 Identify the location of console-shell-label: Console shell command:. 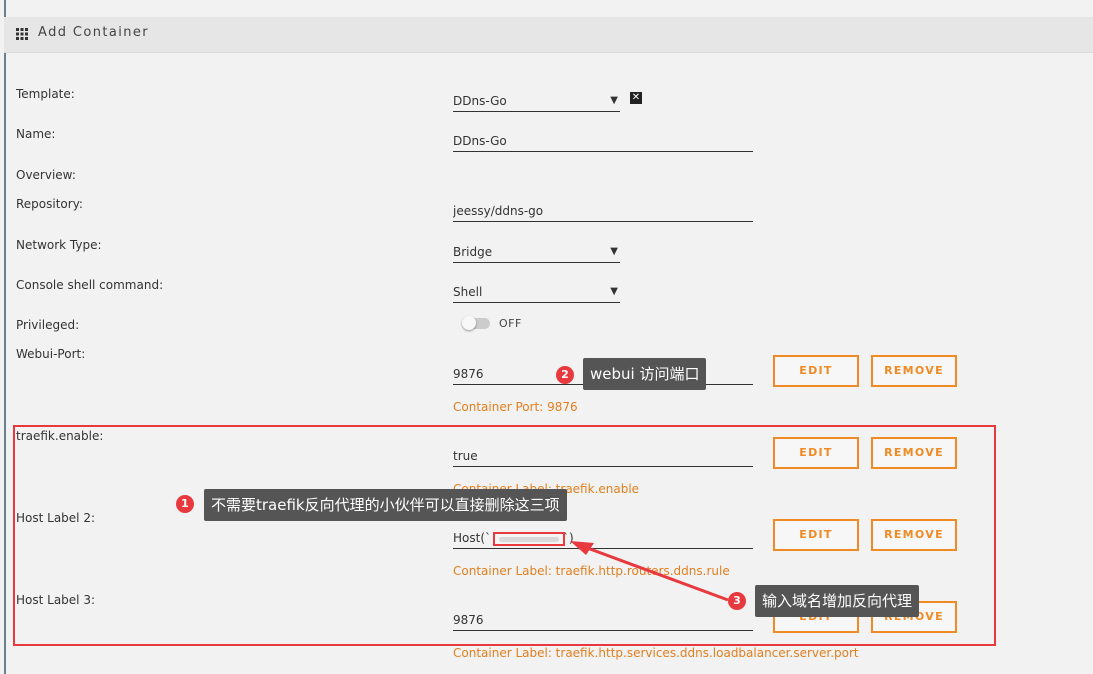
(90, 285).